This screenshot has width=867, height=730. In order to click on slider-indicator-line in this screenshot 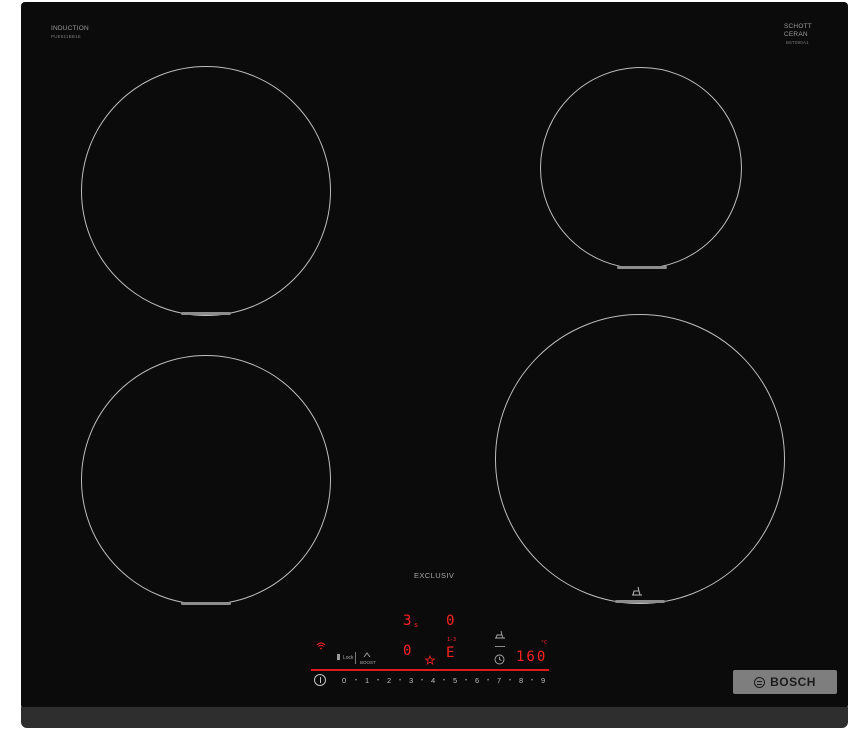, I will do `click(430, 670)`.